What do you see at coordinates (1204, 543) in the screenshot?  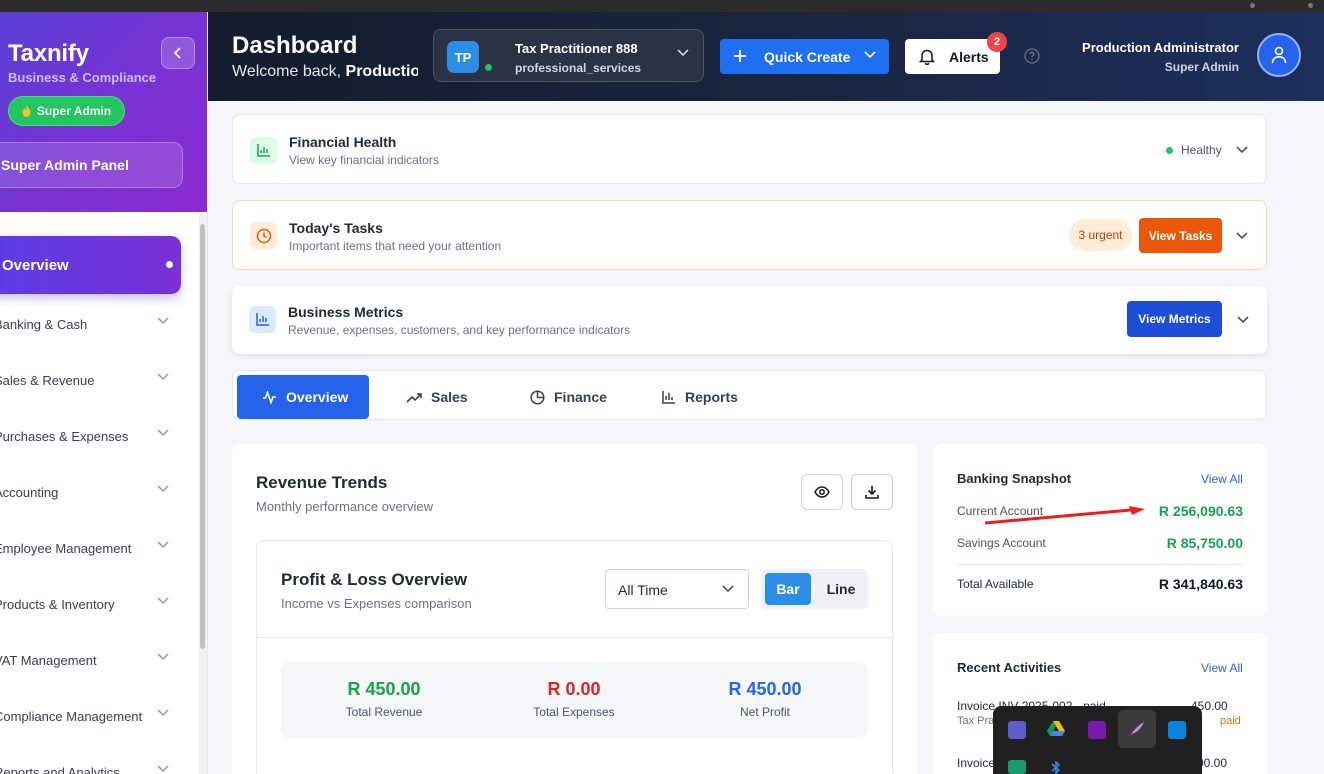 I see `account-amount: R 85,750.00` at bounding box center [1204, 543].